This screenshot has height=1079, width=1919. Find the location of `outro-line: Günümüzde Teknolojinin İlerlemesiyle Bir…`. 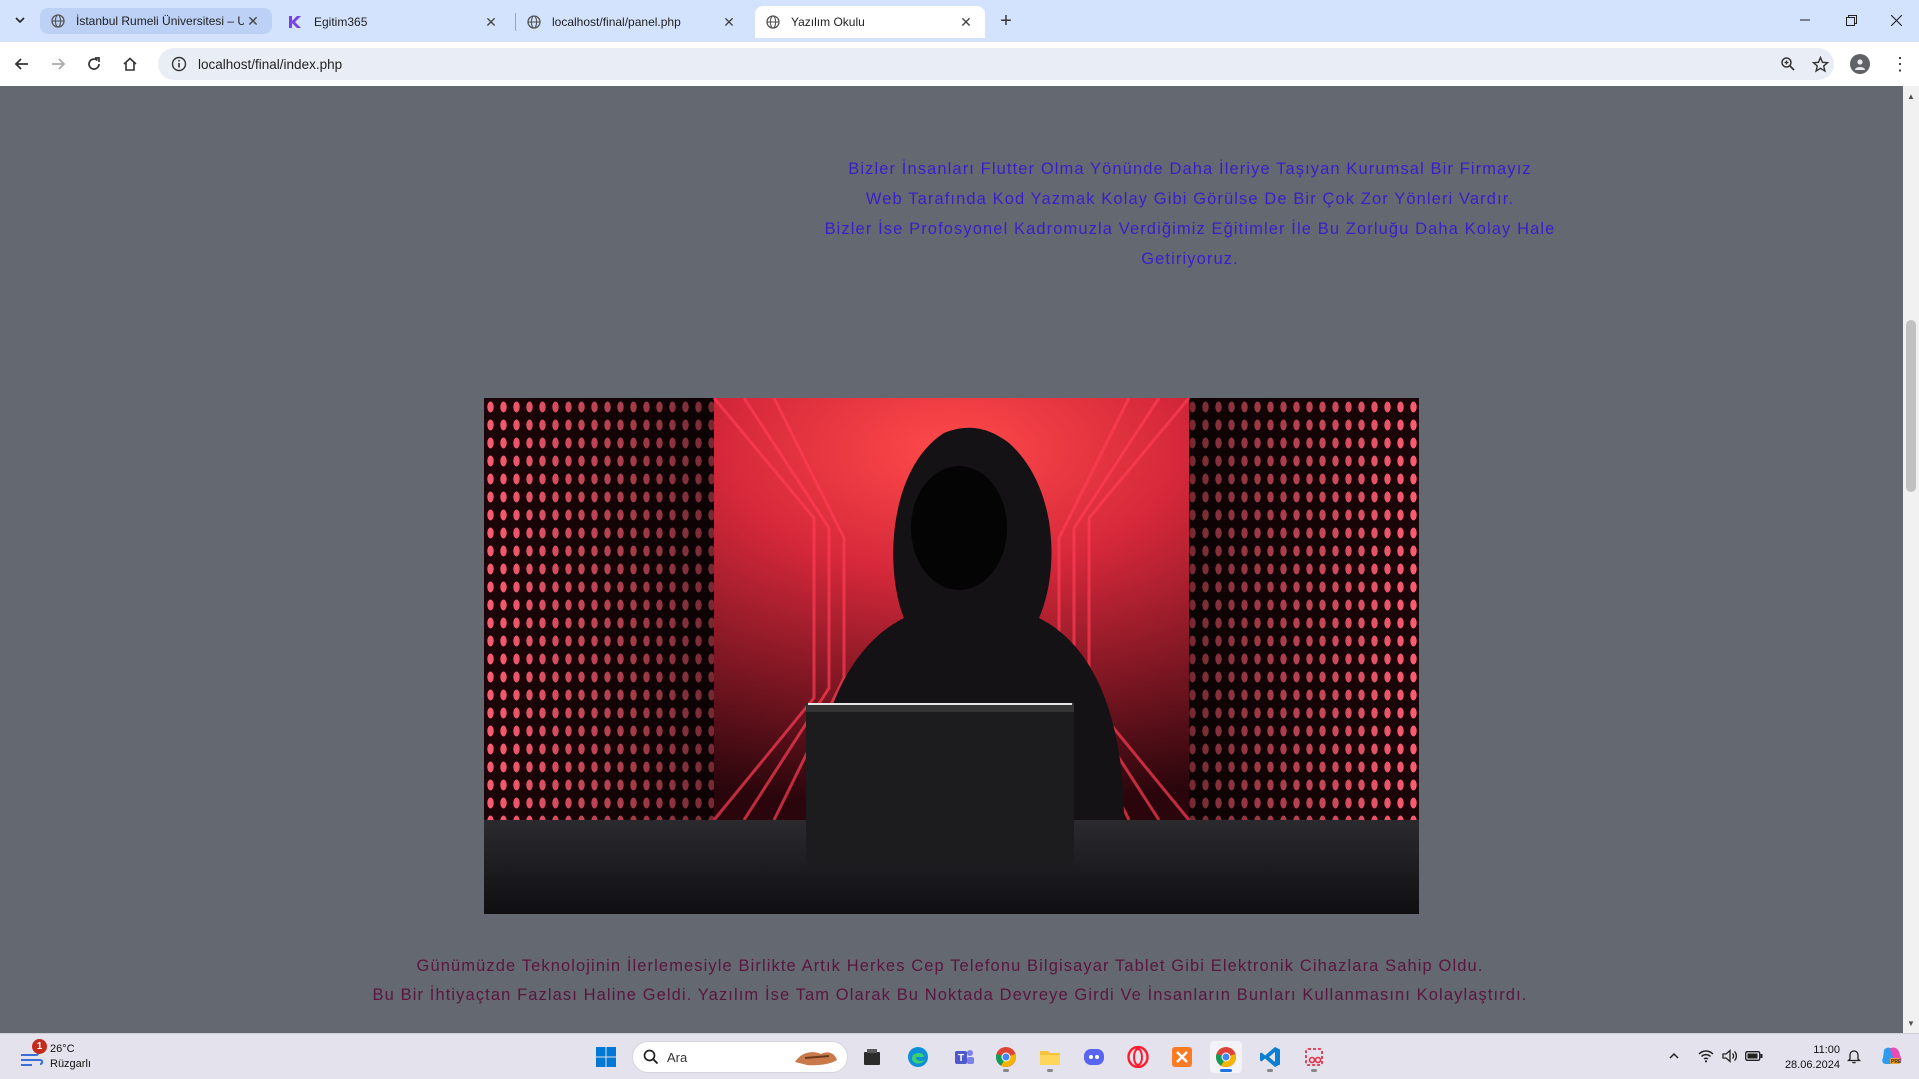

outro-line: Günümüzde Teknolojinin İlerlemesiyle Bir… is located at coordinates (950, 966).